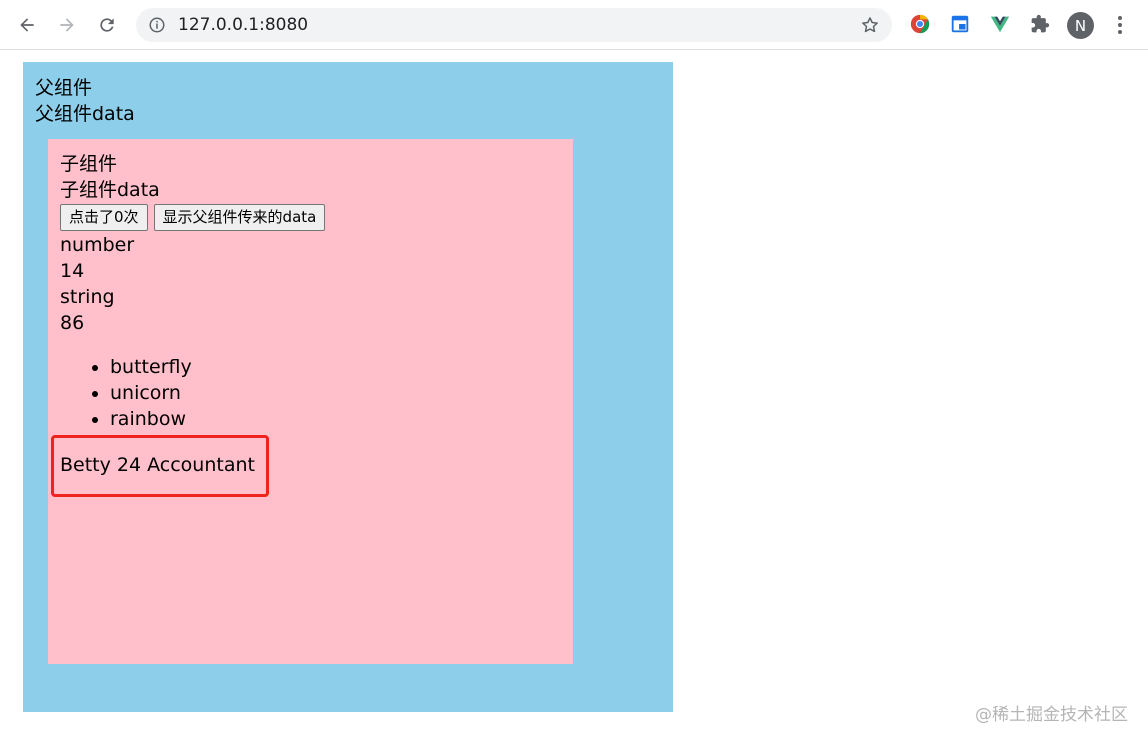  What do you see at coordinates (239, 217) in the screenshot?
I see `show-parent-data-button: 显示父组件传来的data` at bounding box center [239, 217].